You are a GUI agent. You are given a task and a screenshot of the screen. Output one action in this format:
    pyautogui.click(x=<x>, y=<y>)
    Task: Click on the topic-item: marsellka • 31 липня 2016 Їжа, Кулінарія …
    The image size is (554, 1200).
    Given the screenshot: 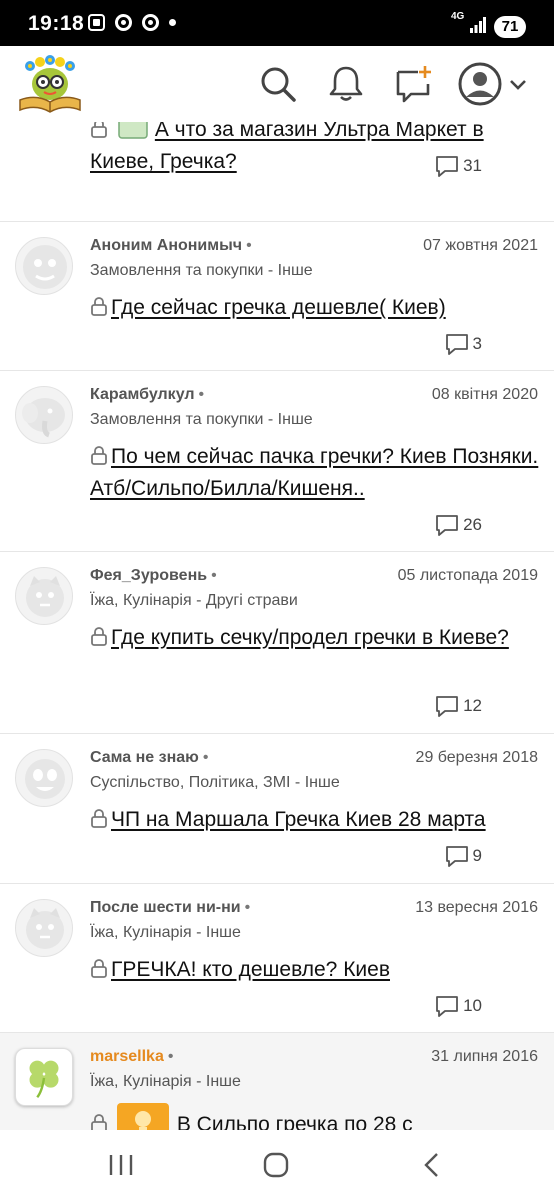 What is the action you would take?
    pyautogui.click(x=277, y=1081)
    